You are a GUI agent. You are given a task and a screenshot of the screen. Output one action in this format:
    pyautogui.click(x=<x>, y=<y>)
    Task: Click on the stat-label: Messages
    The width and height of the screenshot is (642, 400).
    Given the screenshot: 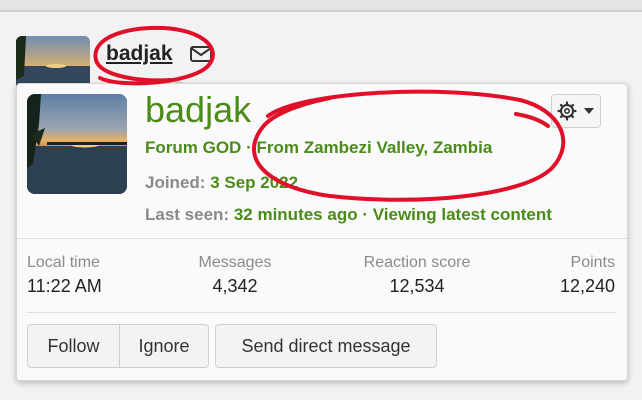 What is the action you would take?
    pyautogui.click(x=235, y=262)
    